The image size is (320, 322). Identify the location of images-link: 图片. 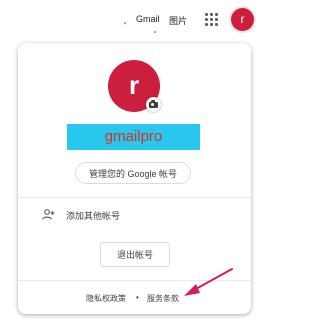
(178, 20).